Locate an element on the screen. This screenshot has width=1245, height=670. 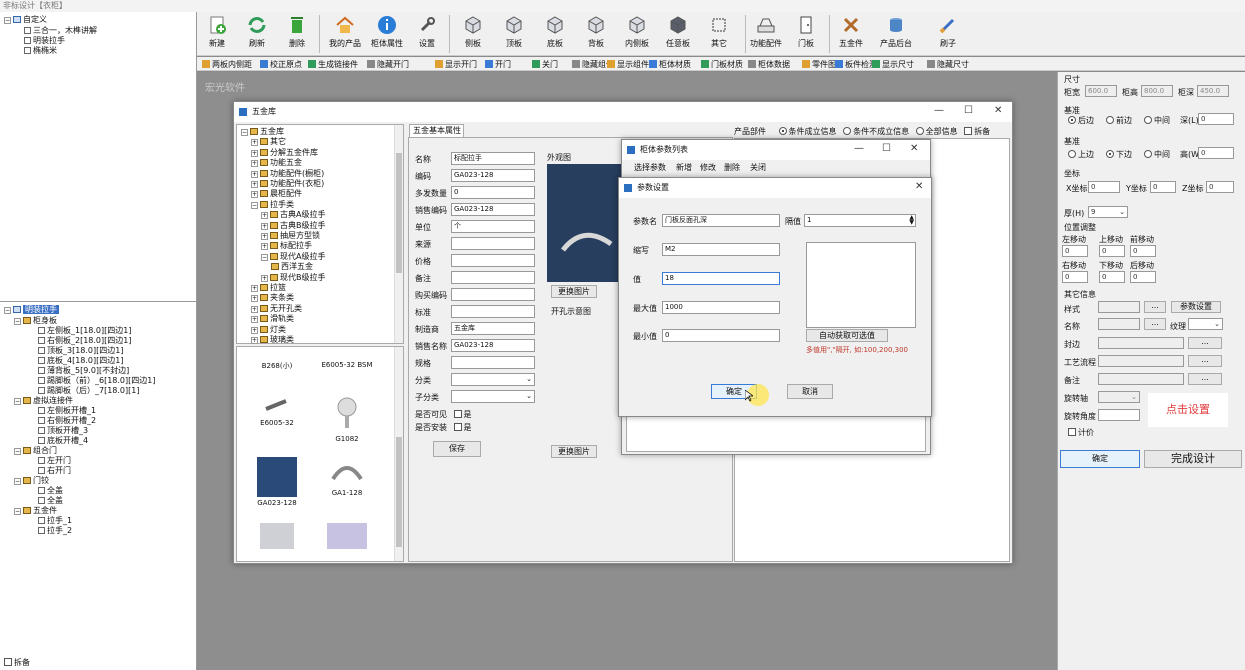
process-input is located at coordinates (1141, 361).